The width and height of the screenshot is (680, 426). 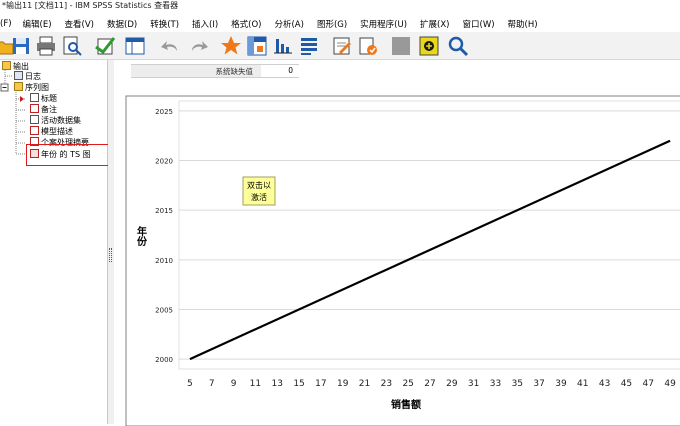 What do you see at coordinates (406, 404) in the screenshot?
I see `x-axis-label: 销售额` at bounding box center [406, 404].